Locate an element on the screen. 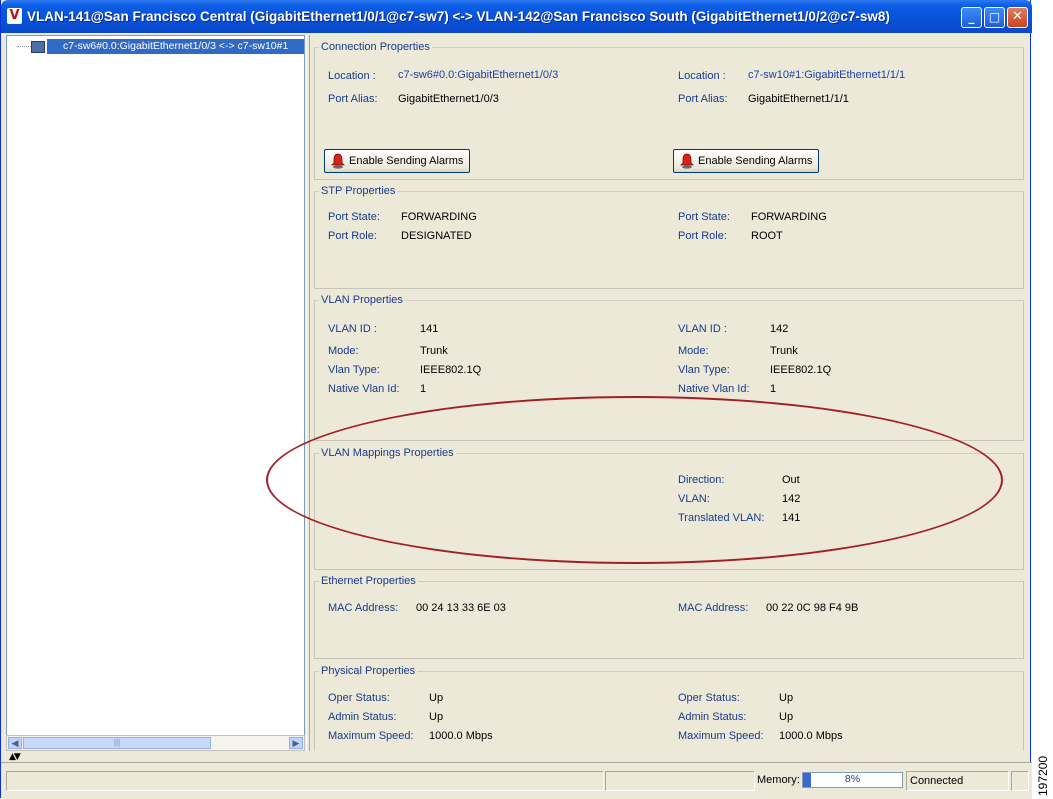  translated-vlan-label: Translated VLAN: is located at coordinates (721, 518).